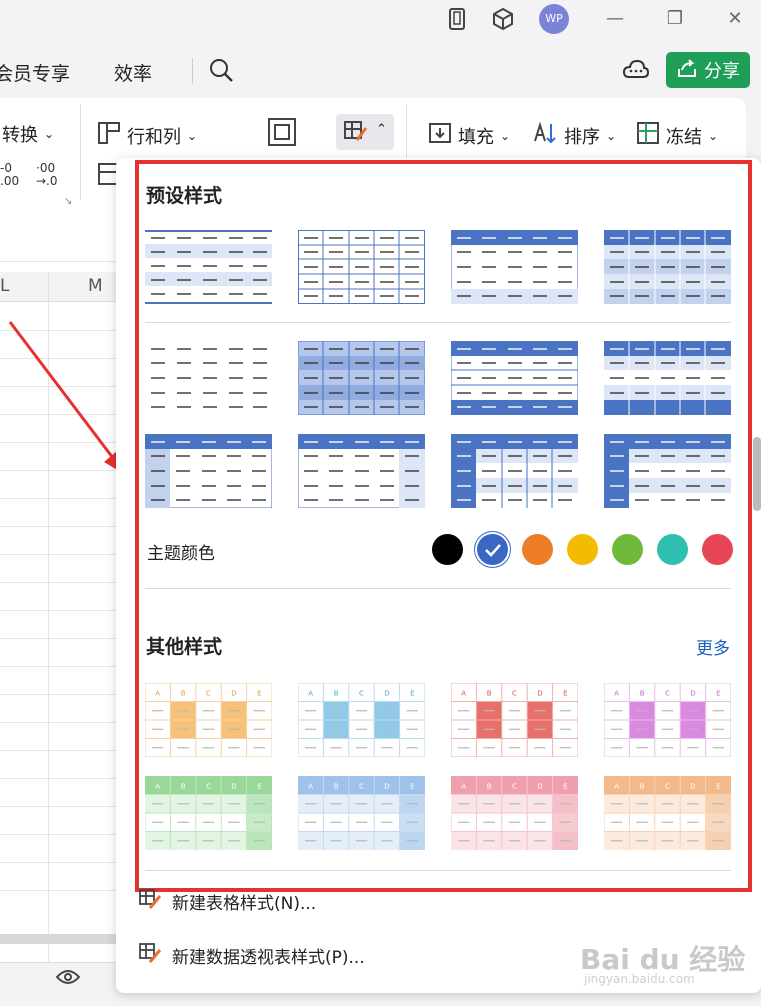 The height and width of the screenshot is (1006, 761). I want to click on minimize-button: —, so click(615, 19).